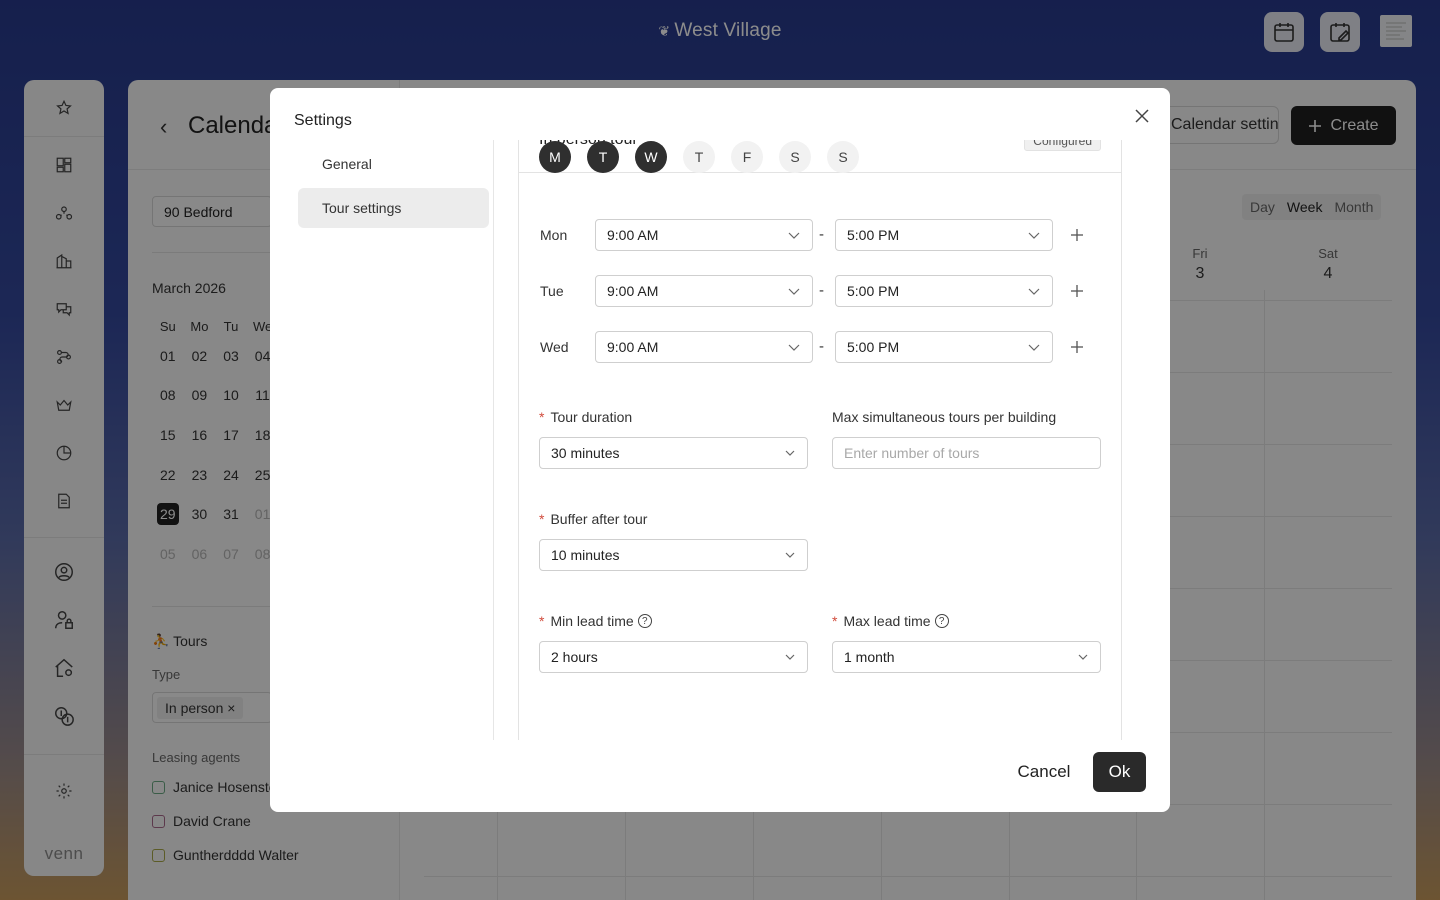 This screenshot has height=900, width=1440. I want to click on nav-tour-settings: Tour settings, so click(393, 208).